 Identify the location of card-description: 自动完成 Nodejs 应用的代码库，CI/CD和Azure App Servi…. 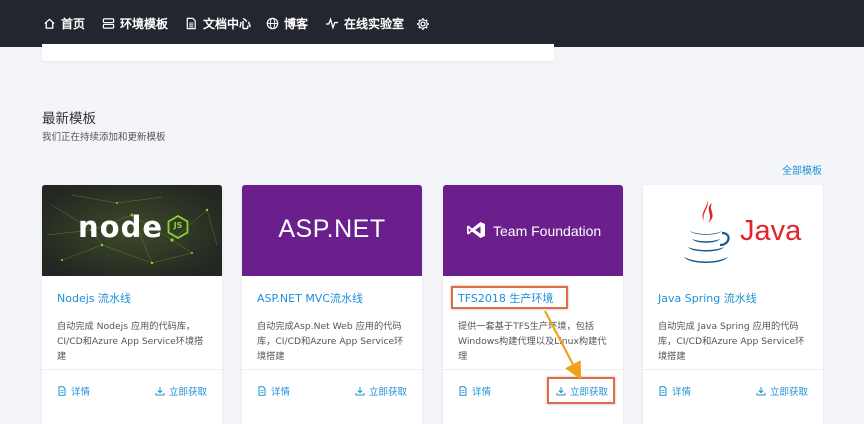
(130, 341).